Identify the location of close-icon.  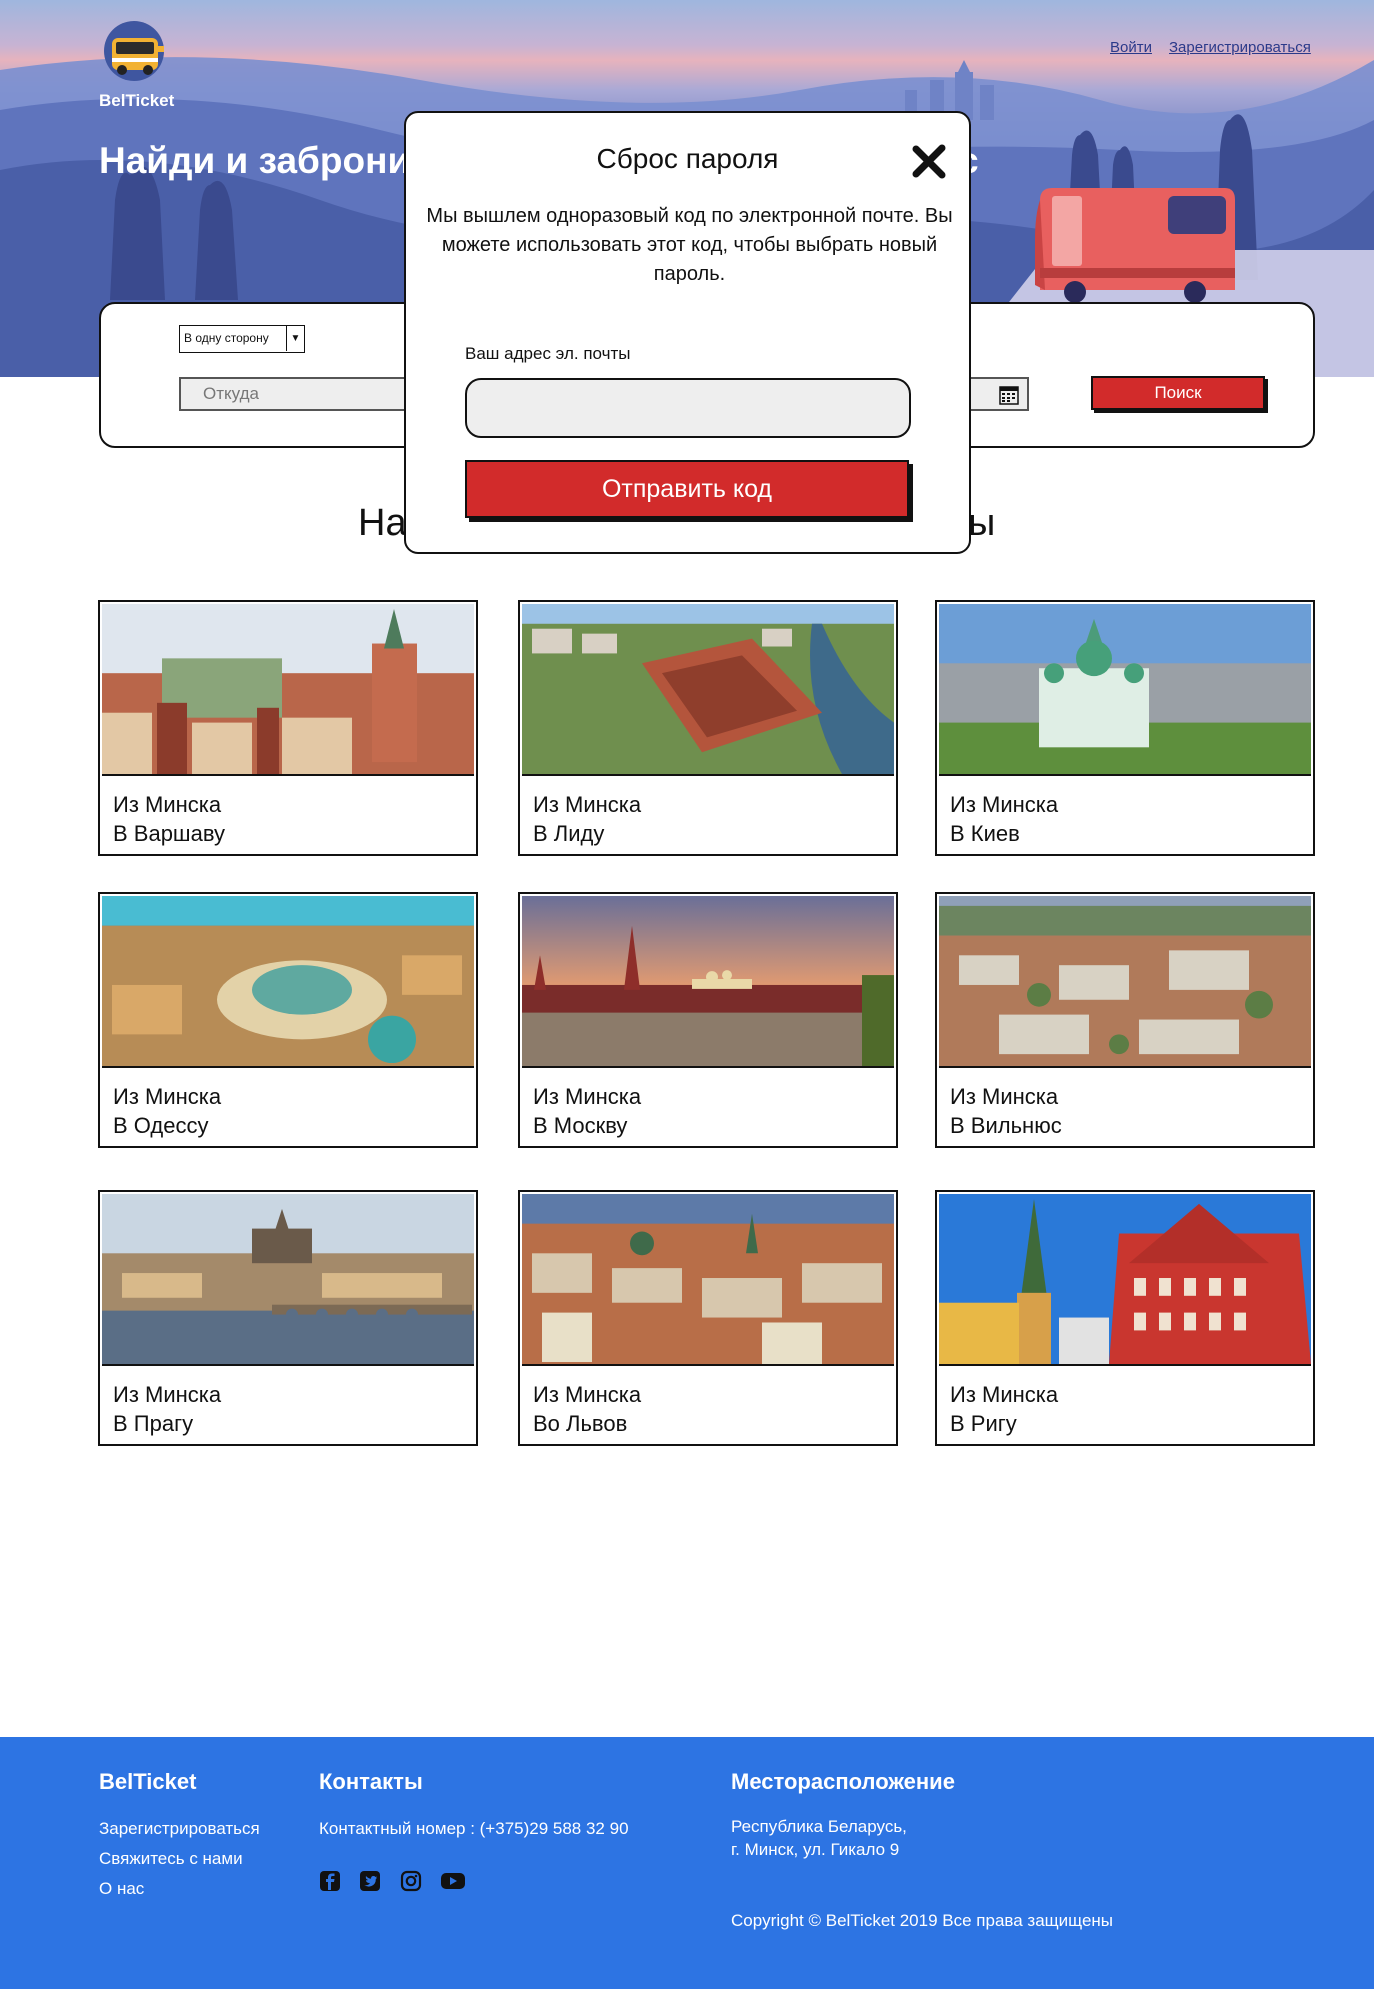
(929, 161).